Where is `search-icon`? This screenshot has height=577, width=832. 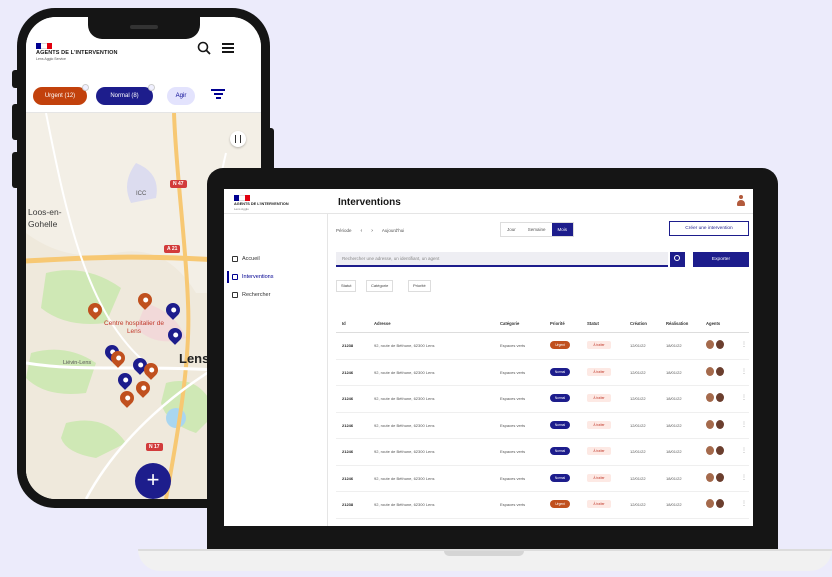 search-icon is located at coordinates (204, 48).